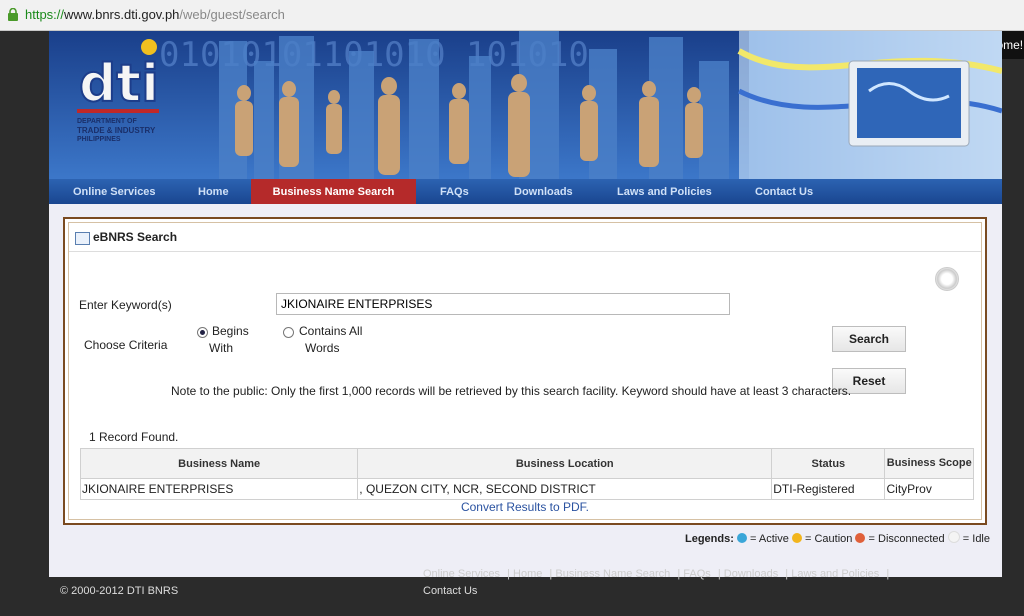  I want to click on panel-header: eBNRS Search, so click(525, 237).